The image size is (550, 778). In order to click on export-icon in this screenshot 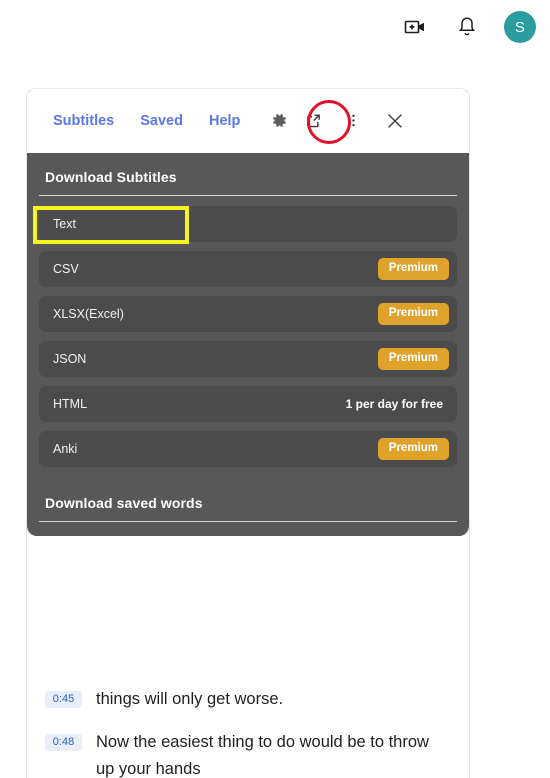, I will do `click(313, 121)`.